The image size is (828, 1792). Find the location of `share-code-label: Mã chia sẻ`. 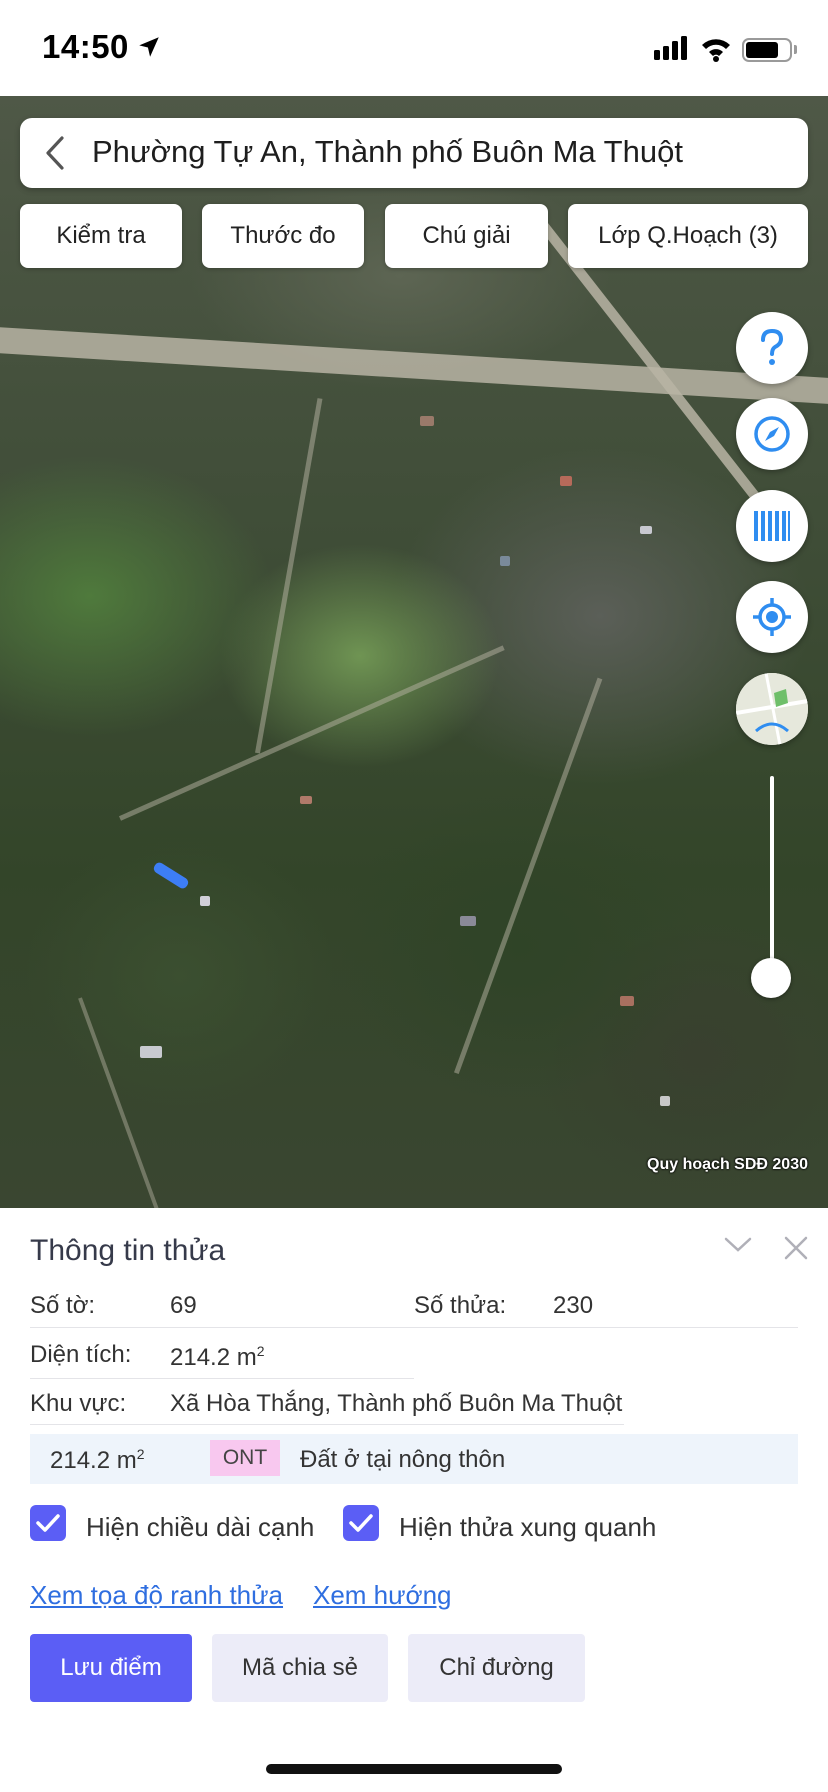

share-code-label: Mã chia sẻ is located at coordinates (300, 1667).